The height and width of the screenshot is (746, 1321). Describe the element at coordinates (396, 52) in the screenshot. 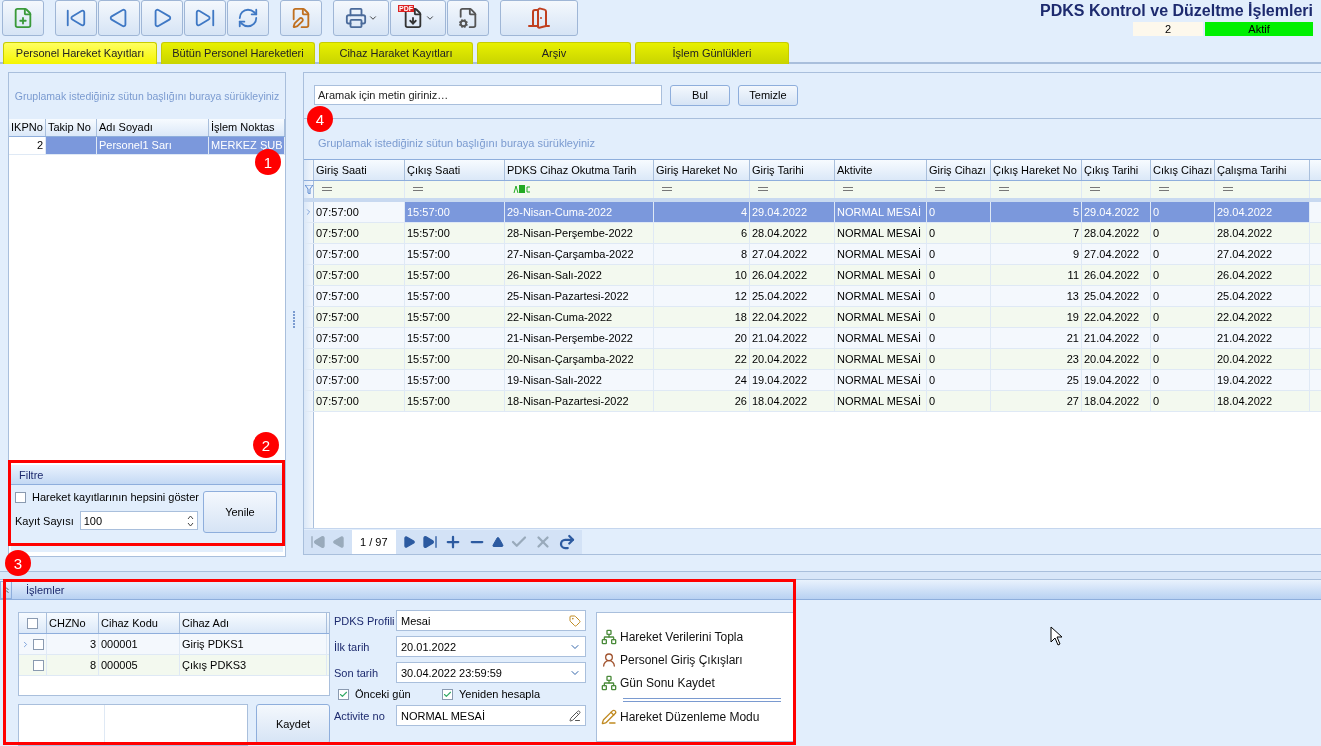

I see `tab: Cihaz Haraket Kayıtları` at that location.